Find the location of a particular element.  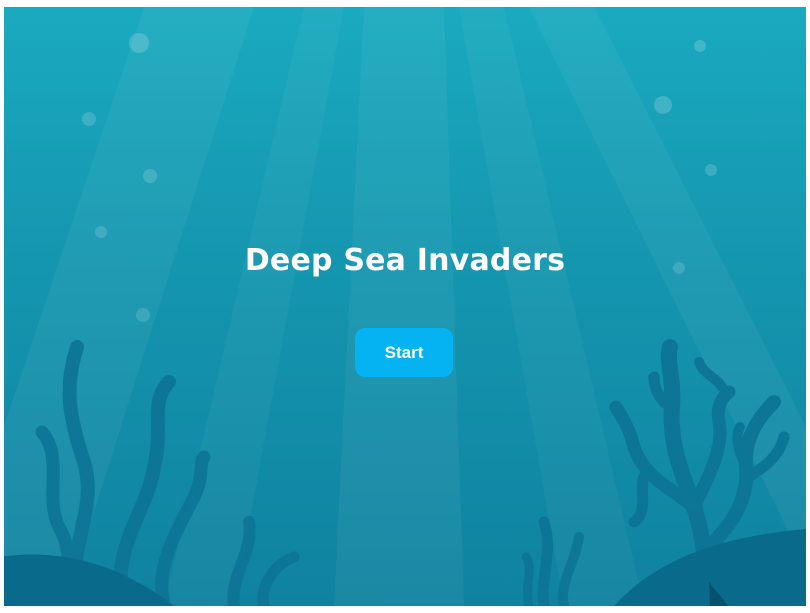

start-button: Start is located at coordinates (404, 352).